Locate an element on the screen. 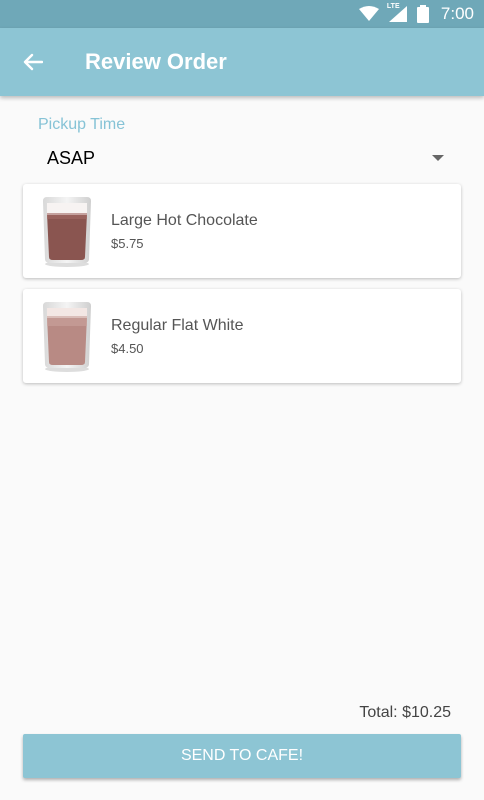  arrow-left-icon is located at coordinates (33, 62).